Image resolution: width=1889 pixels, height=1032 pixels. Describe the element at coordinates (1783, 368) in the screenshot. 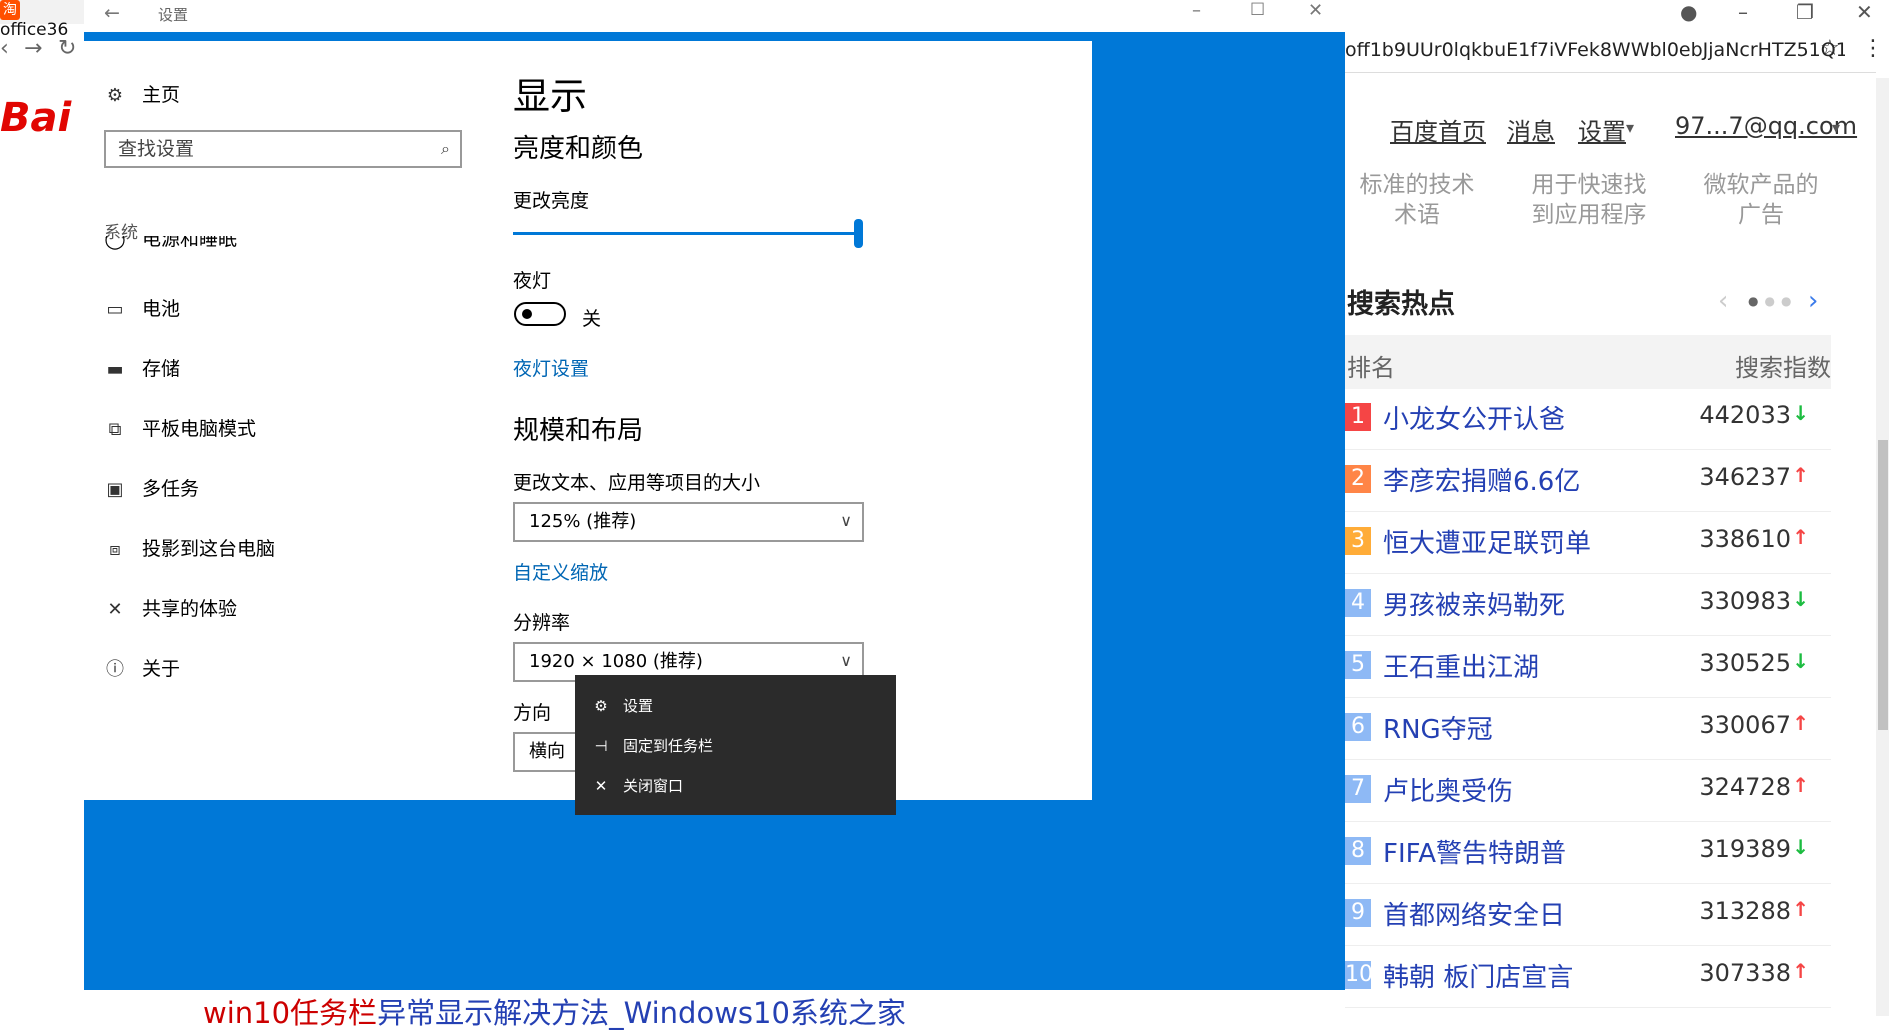

I see `header-index: 搜索指数` at that location.